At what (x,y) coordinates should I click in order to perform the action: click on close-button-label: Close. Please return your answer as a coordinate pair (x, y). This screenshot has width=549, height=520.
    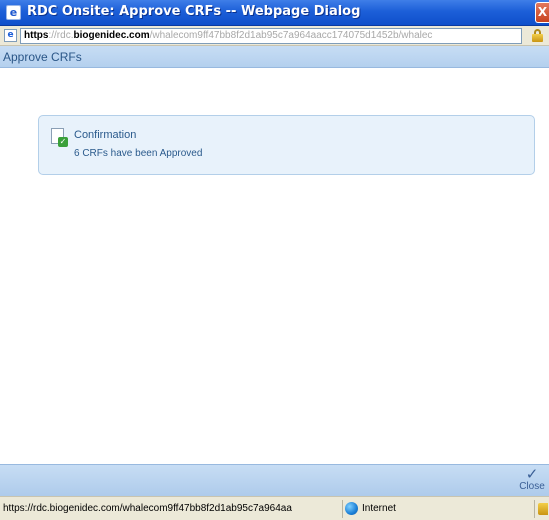
    Looking at the image, I should click on (532, 486).